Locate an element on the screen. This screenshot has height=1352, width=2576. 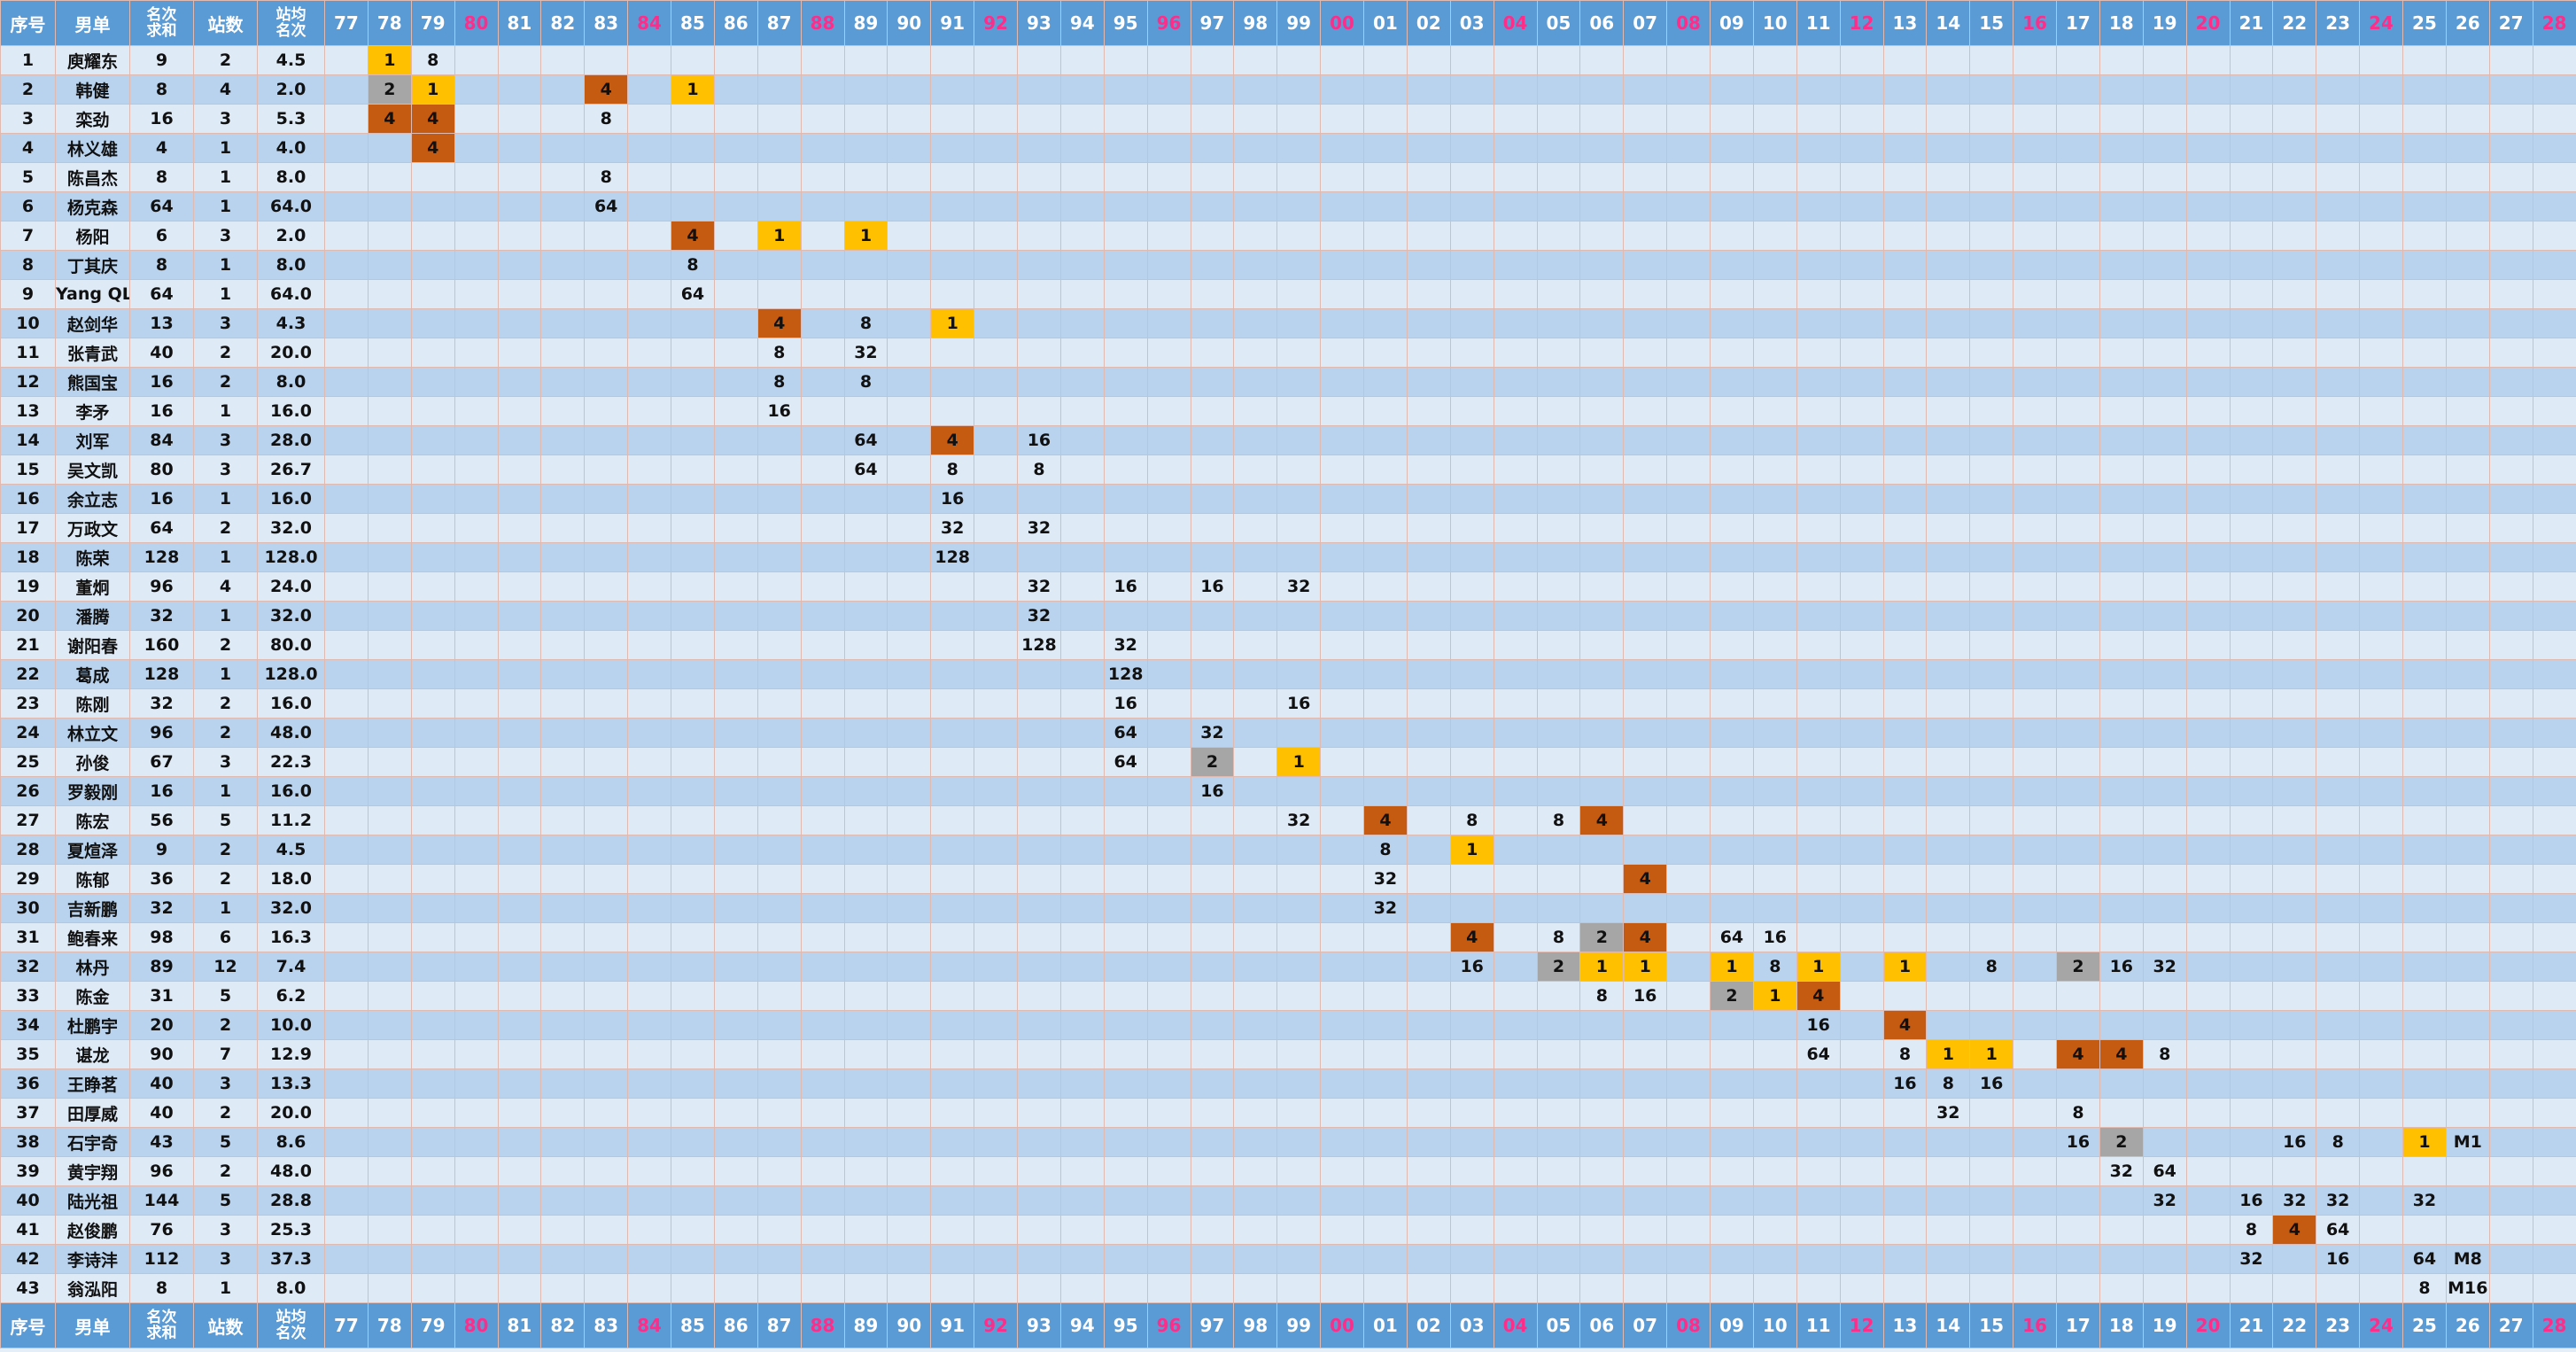
avg-rank-cell: 8.0 is located at coordinates (291, 265).